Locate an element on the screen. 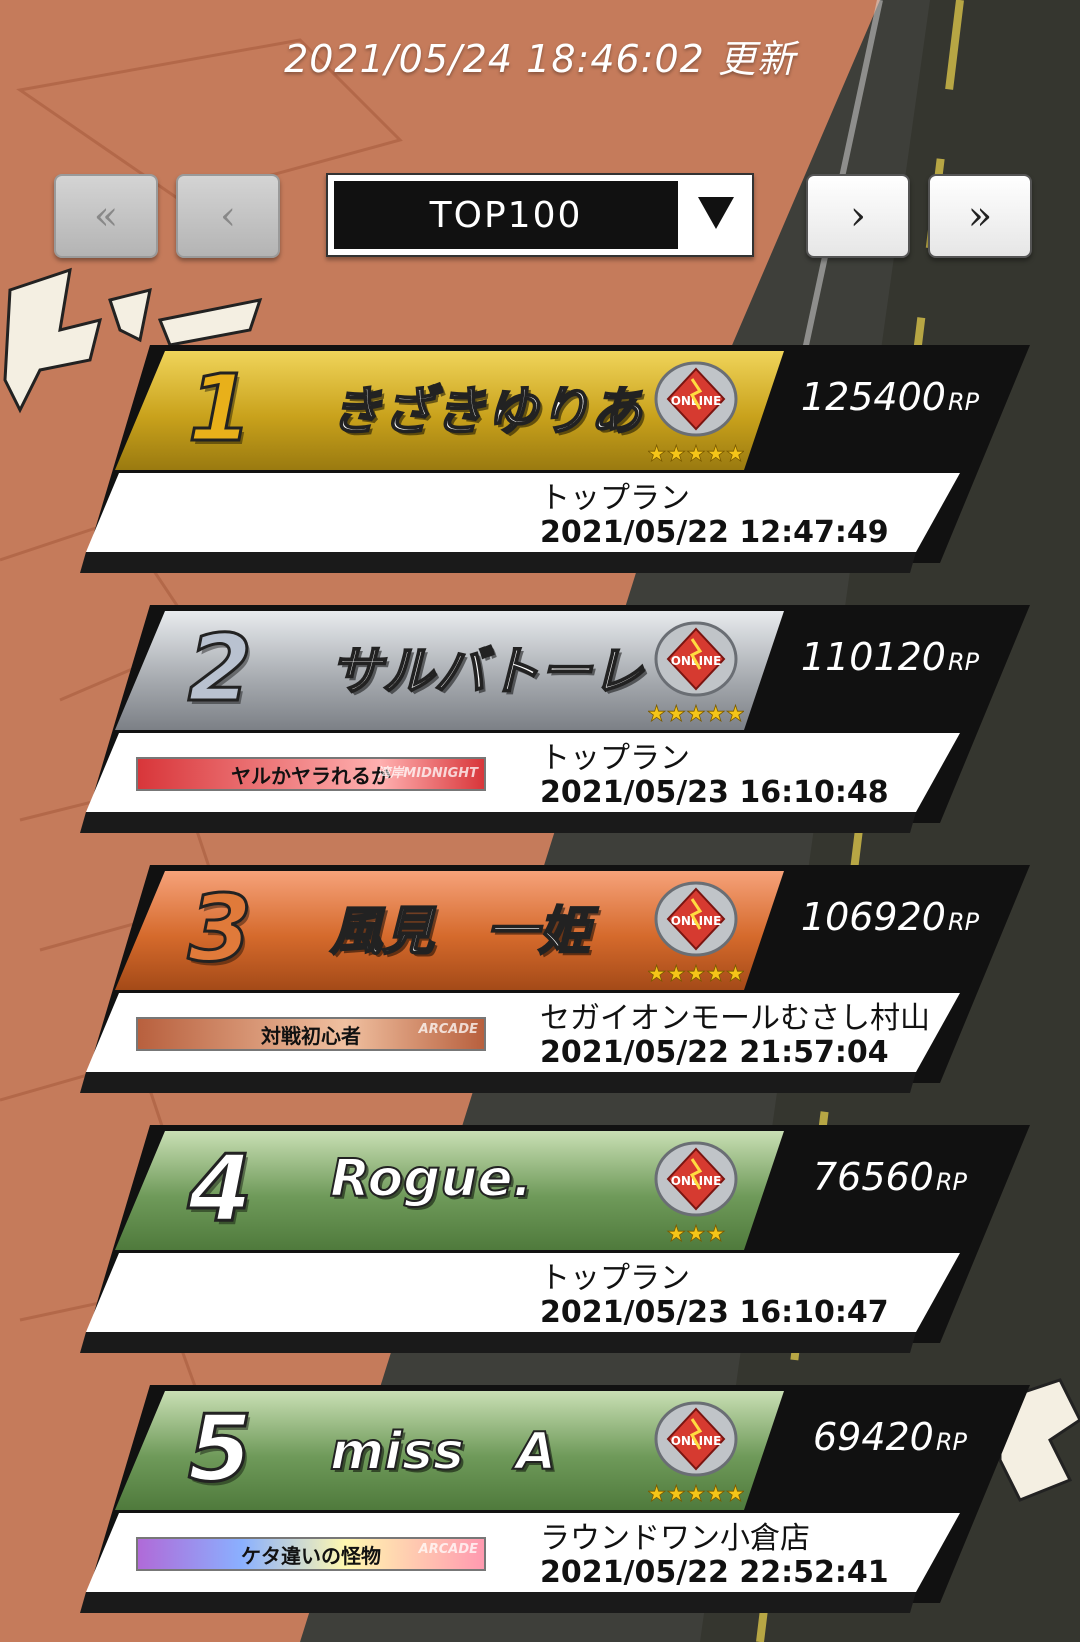  record-datetime: 2021/05/22 22:52:41 is located at coordinates (714, 1572).